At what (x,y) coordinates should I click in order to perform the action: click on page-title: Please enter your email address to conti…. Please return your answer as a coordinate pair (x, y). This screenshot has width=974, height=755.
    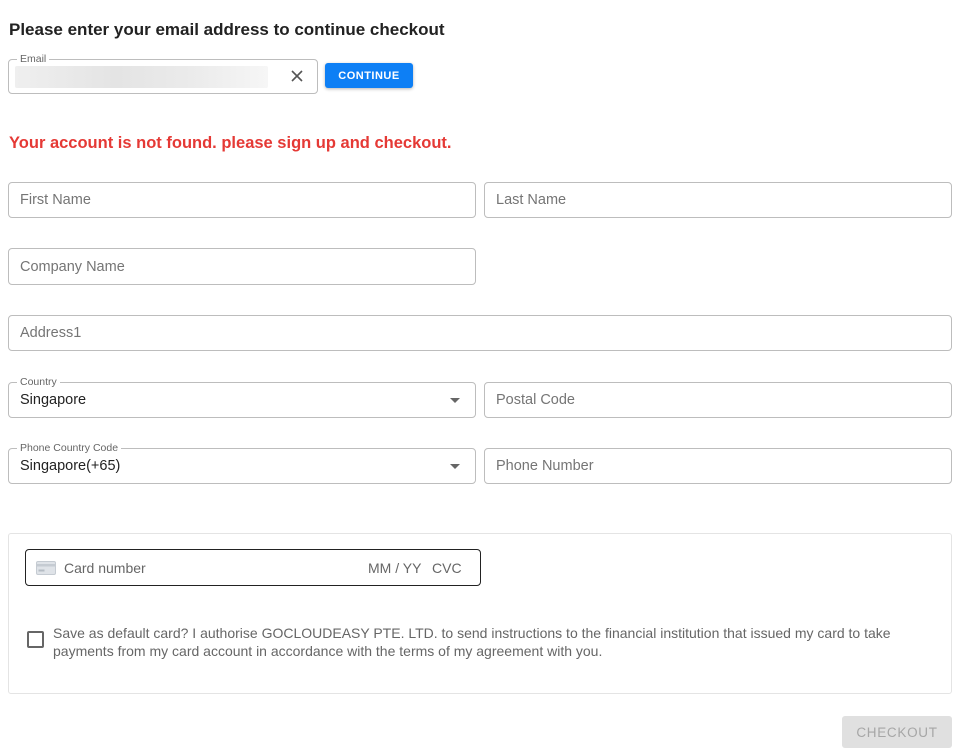
    Looking at the image, I should click on (227, 29).